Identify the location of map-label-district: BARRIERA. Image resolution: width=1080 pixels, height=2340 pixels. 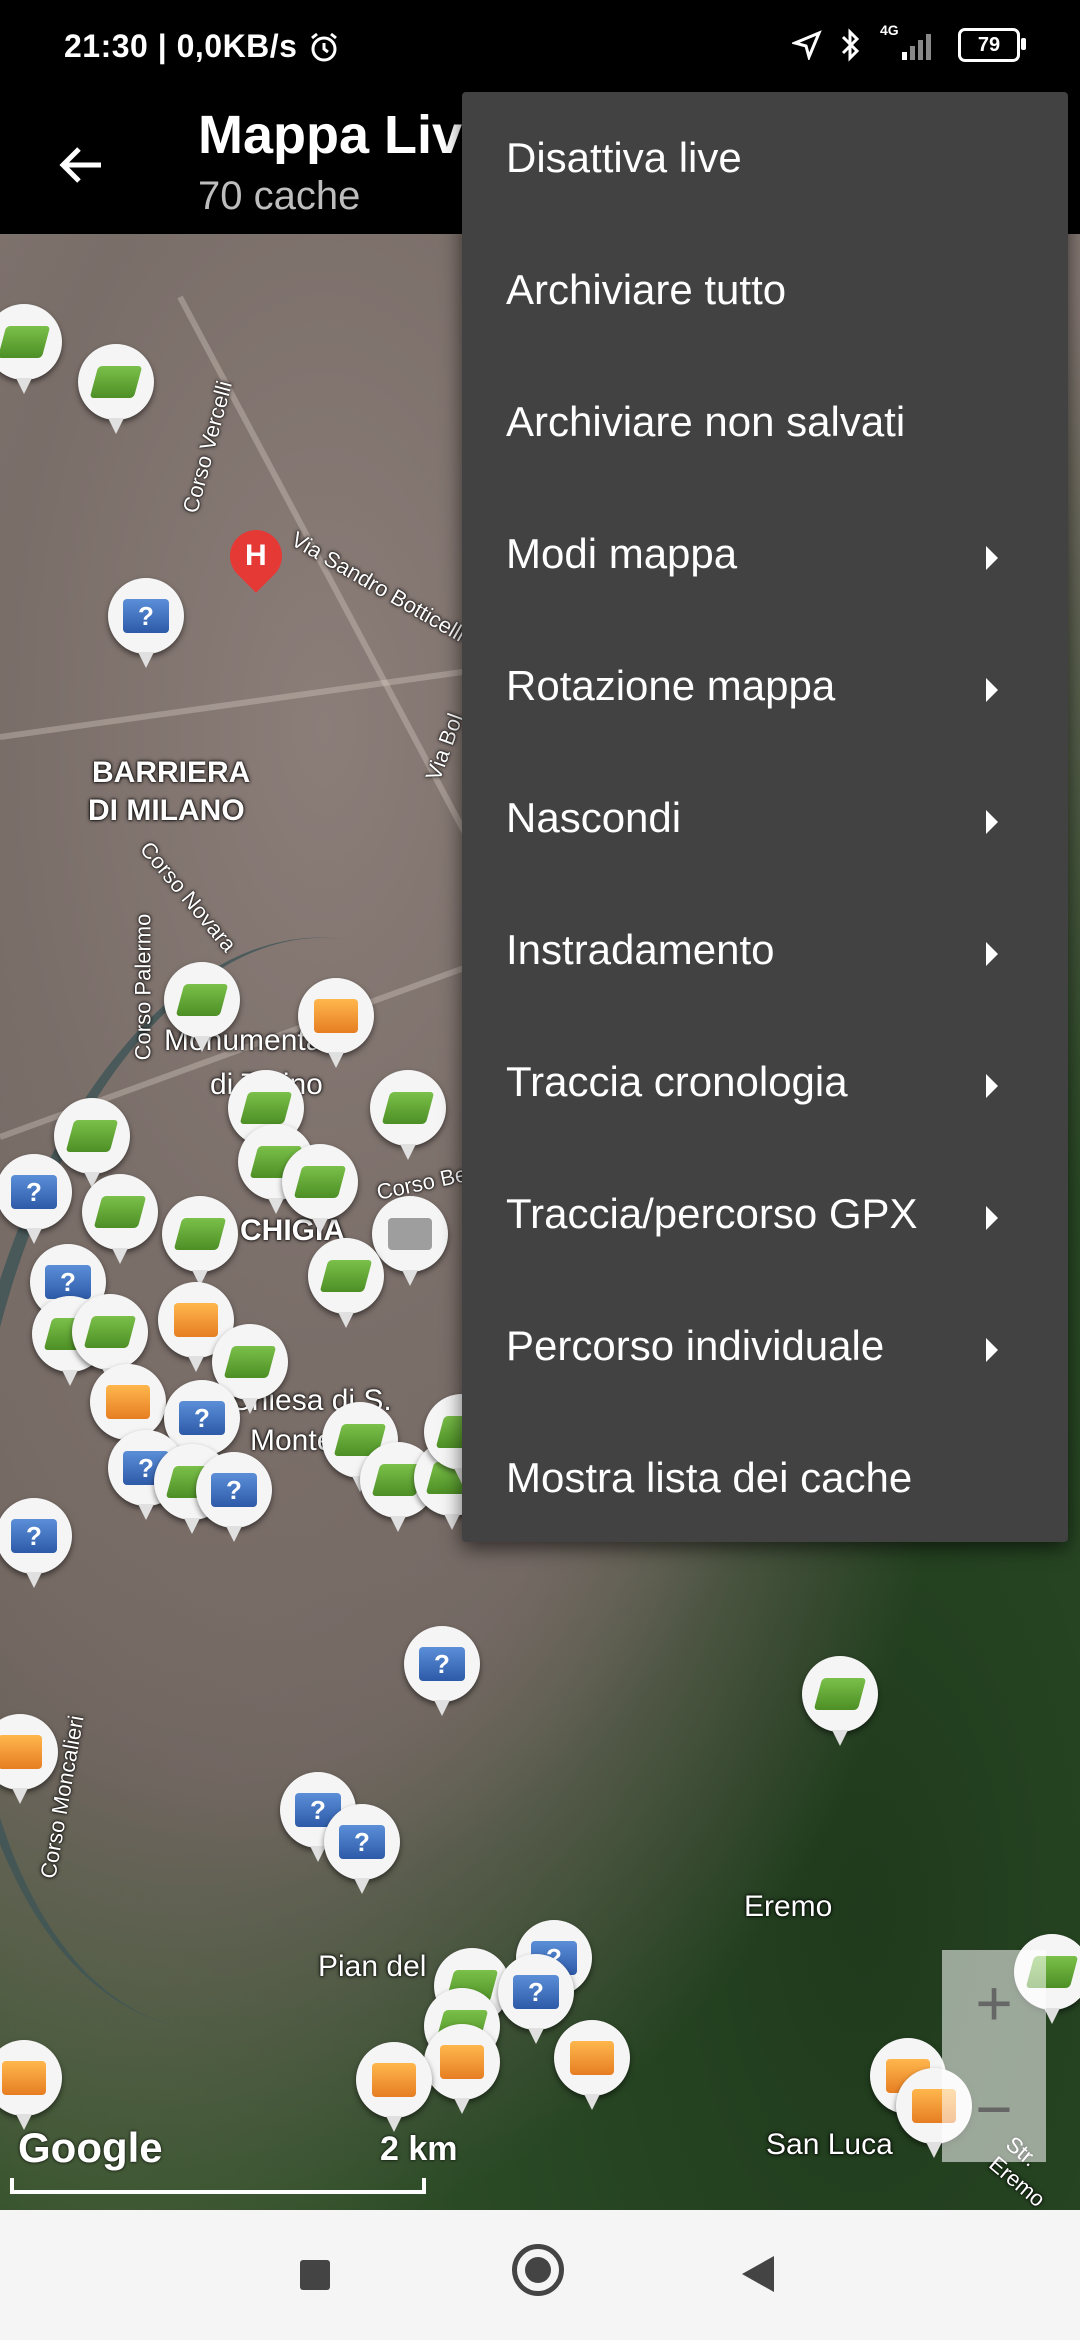
(171, 772).